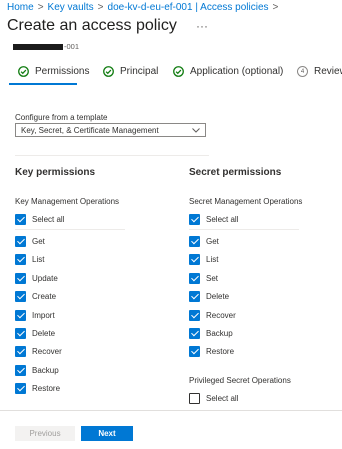 The image size is (342, 449). I want to click on secret-permission-backup: Backup, so click(211, 333).